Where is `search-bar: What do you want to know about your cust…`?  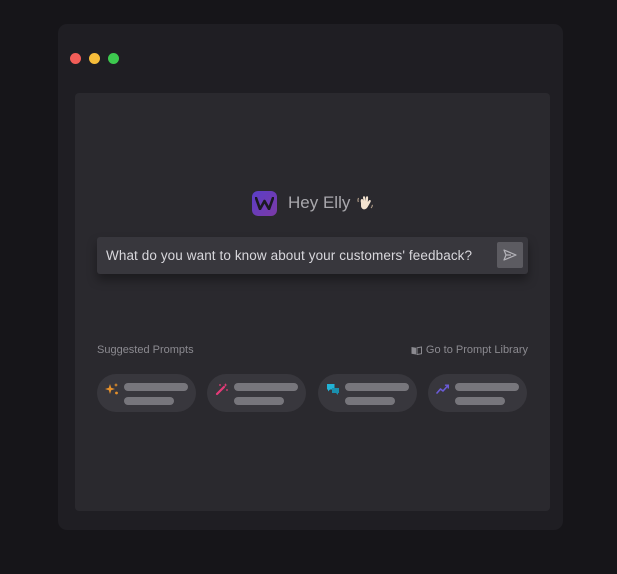
search-bar: What do you want to know about your cust… is located at coordinates (312, 255).